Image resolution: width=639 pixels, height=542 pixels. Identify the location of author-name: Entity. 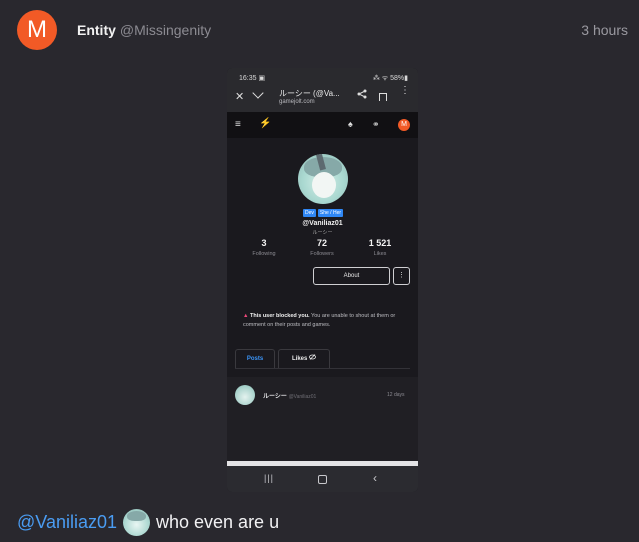
(96, 30).